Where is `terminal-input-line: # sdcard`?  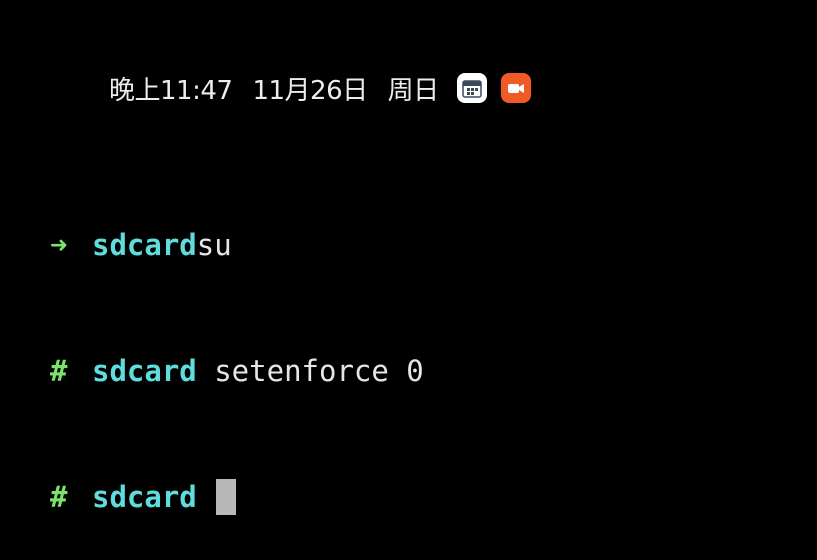 terminal-input-line: # sdcard is located at coordinates (237, 497).